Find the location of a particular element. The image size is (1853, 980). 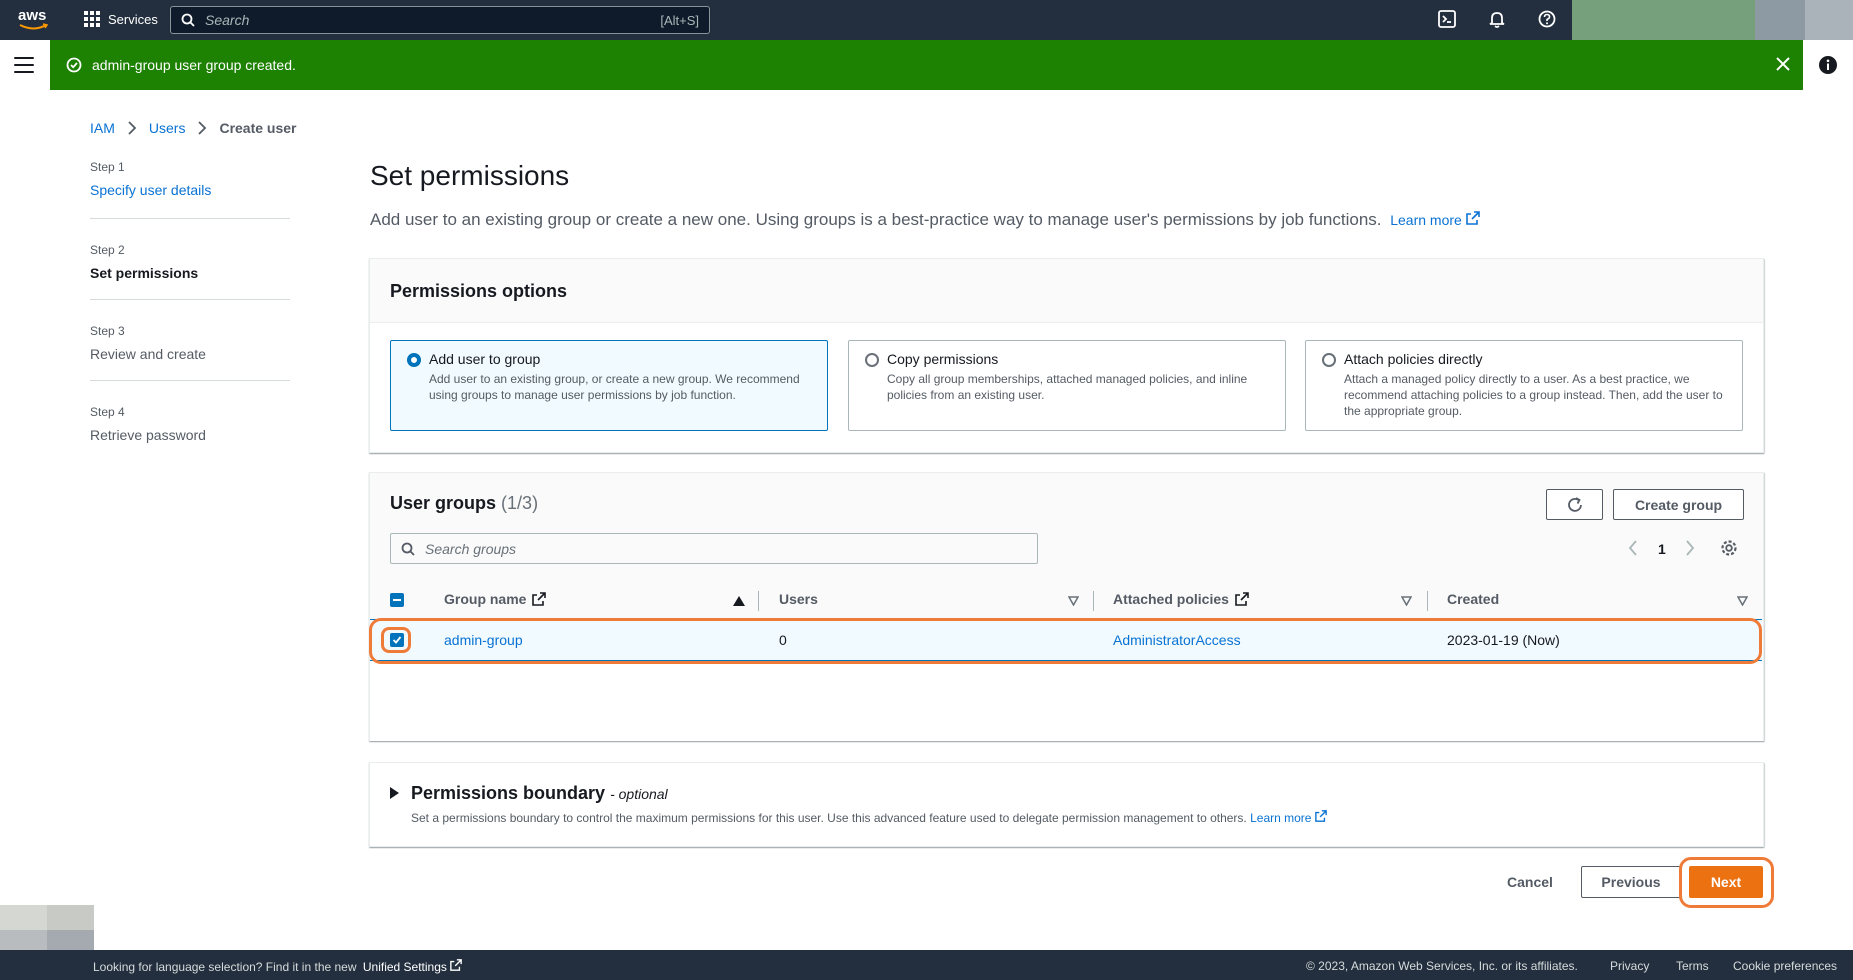

sort-ascending-icon is located at coordinates (739, 601).